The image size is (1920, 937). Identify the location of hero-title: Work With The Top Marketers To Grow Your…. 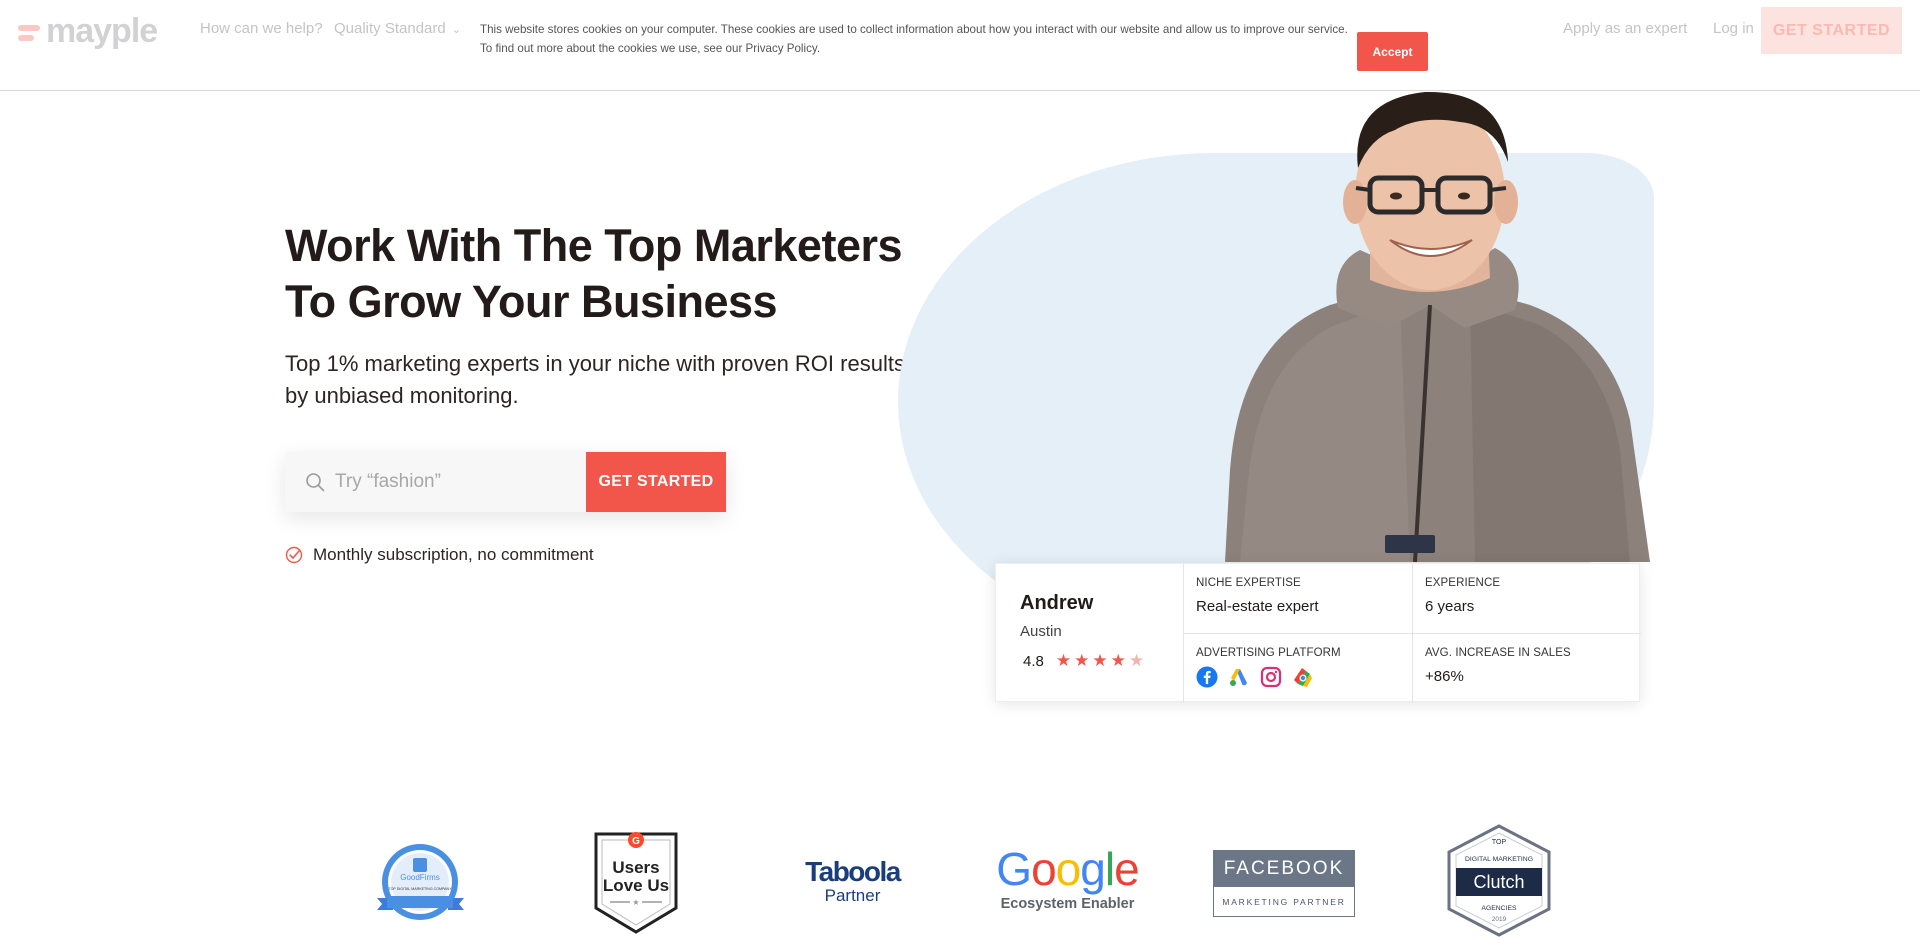
(594, 274).